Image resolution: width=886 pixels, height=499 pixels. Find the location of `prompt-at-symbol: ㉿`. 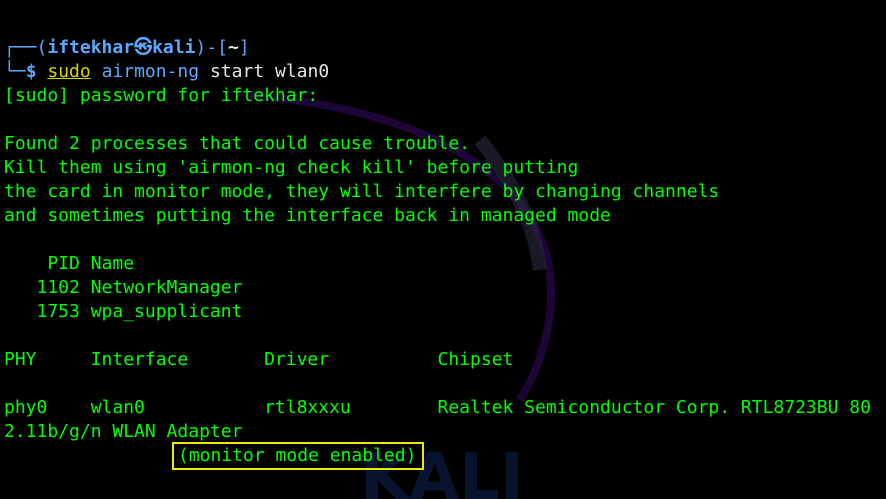

prompt-at-symbol: ㉿ is located at coordinates (143, 47).